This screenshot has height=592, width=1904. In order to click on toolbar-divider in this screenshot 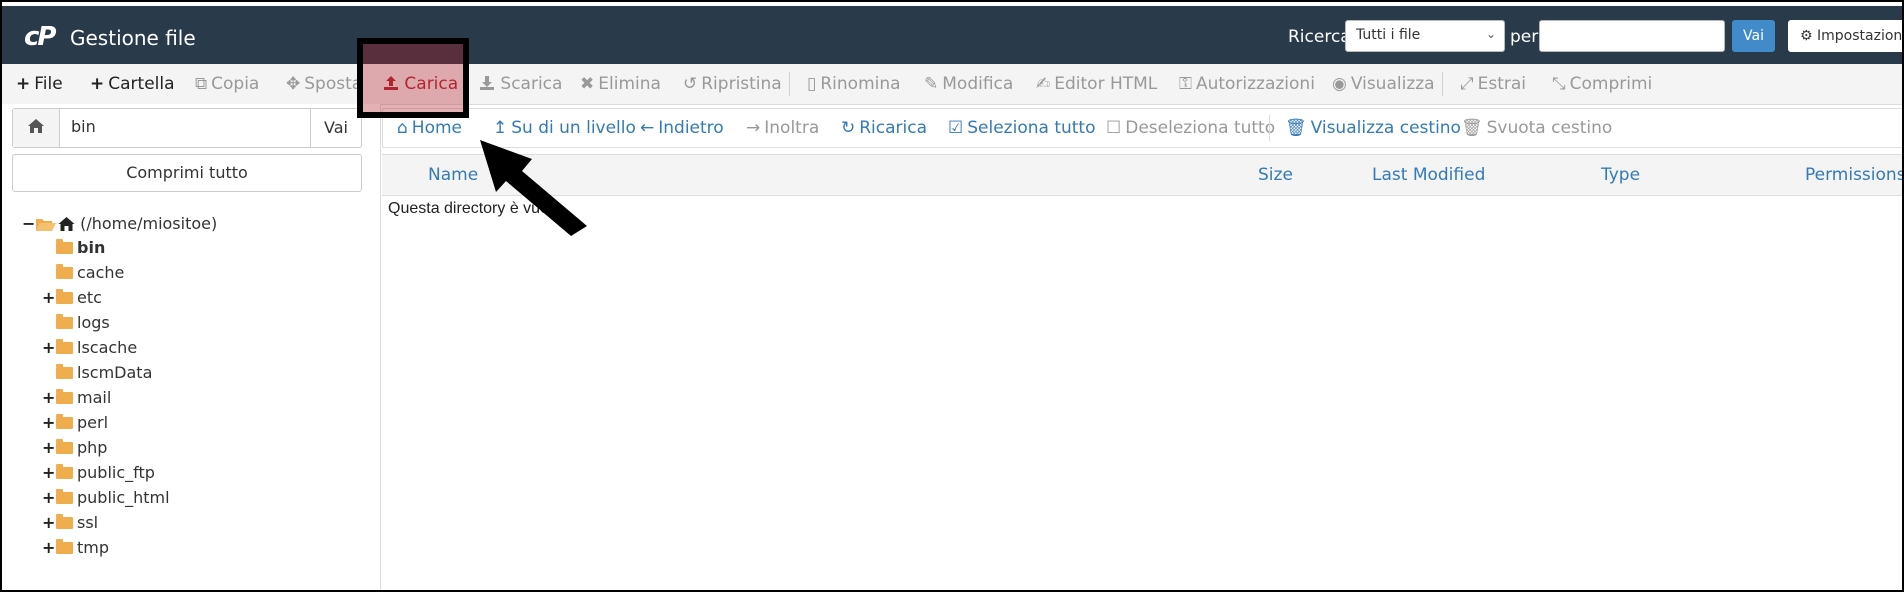, I will do `click(789, 84)`.